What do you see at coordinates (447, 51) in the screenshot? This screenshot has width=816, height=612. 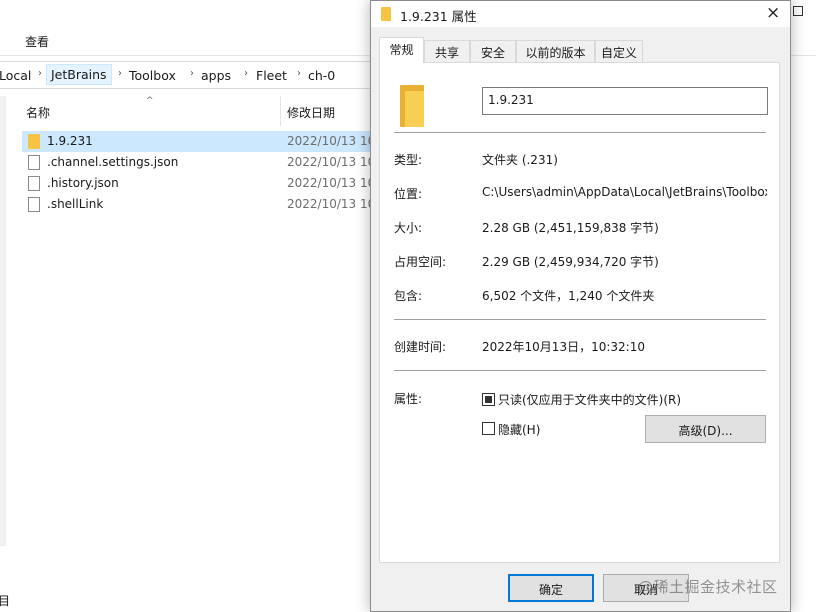 I see `tab-sharing: 共享` at bounding box center [447, 51].